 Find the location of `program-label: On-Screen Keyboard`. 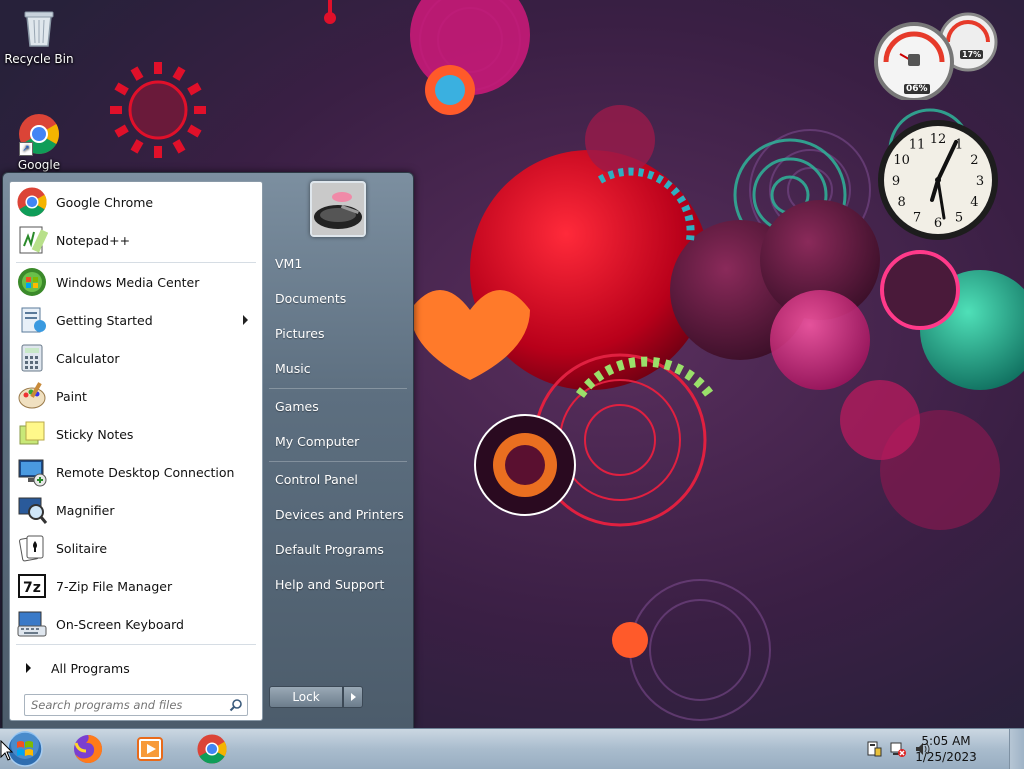

program-label: On-Screen Keyboard is located at coordinates (120, 624).